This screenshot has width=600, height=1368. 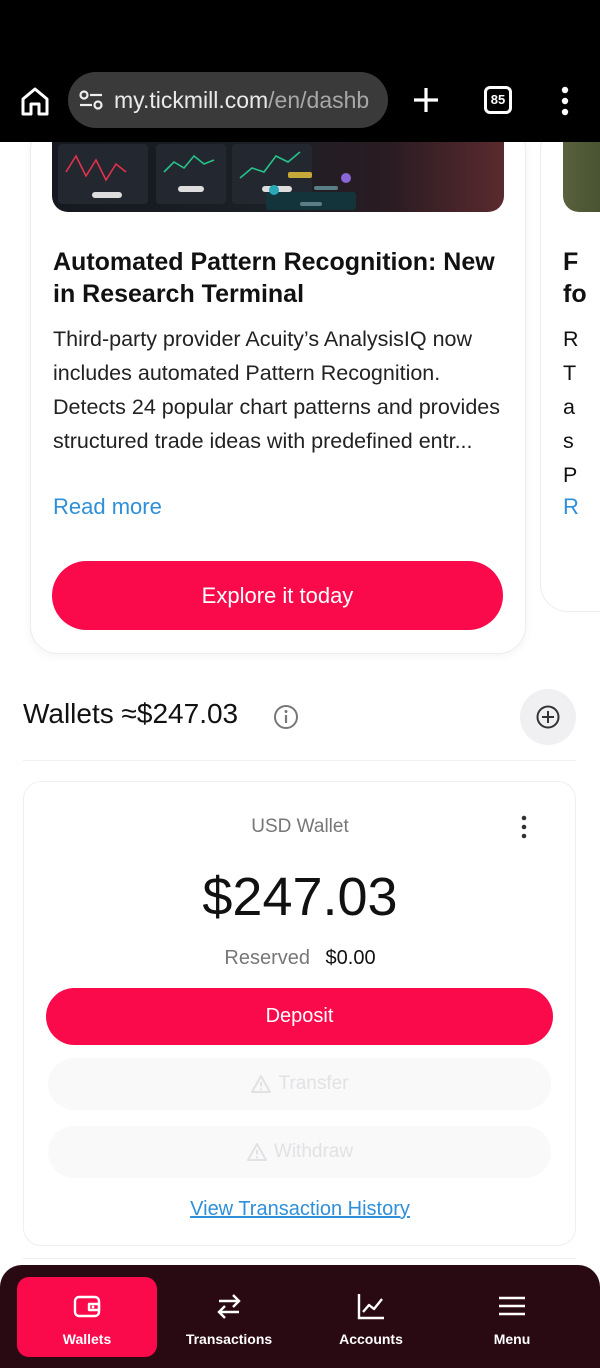 What do you see at coordinates (300, 1316) in the screenshot?
I see `bottom-nav: Wallets Transactions Accounts Menu` at bounding box center [300, 1316].